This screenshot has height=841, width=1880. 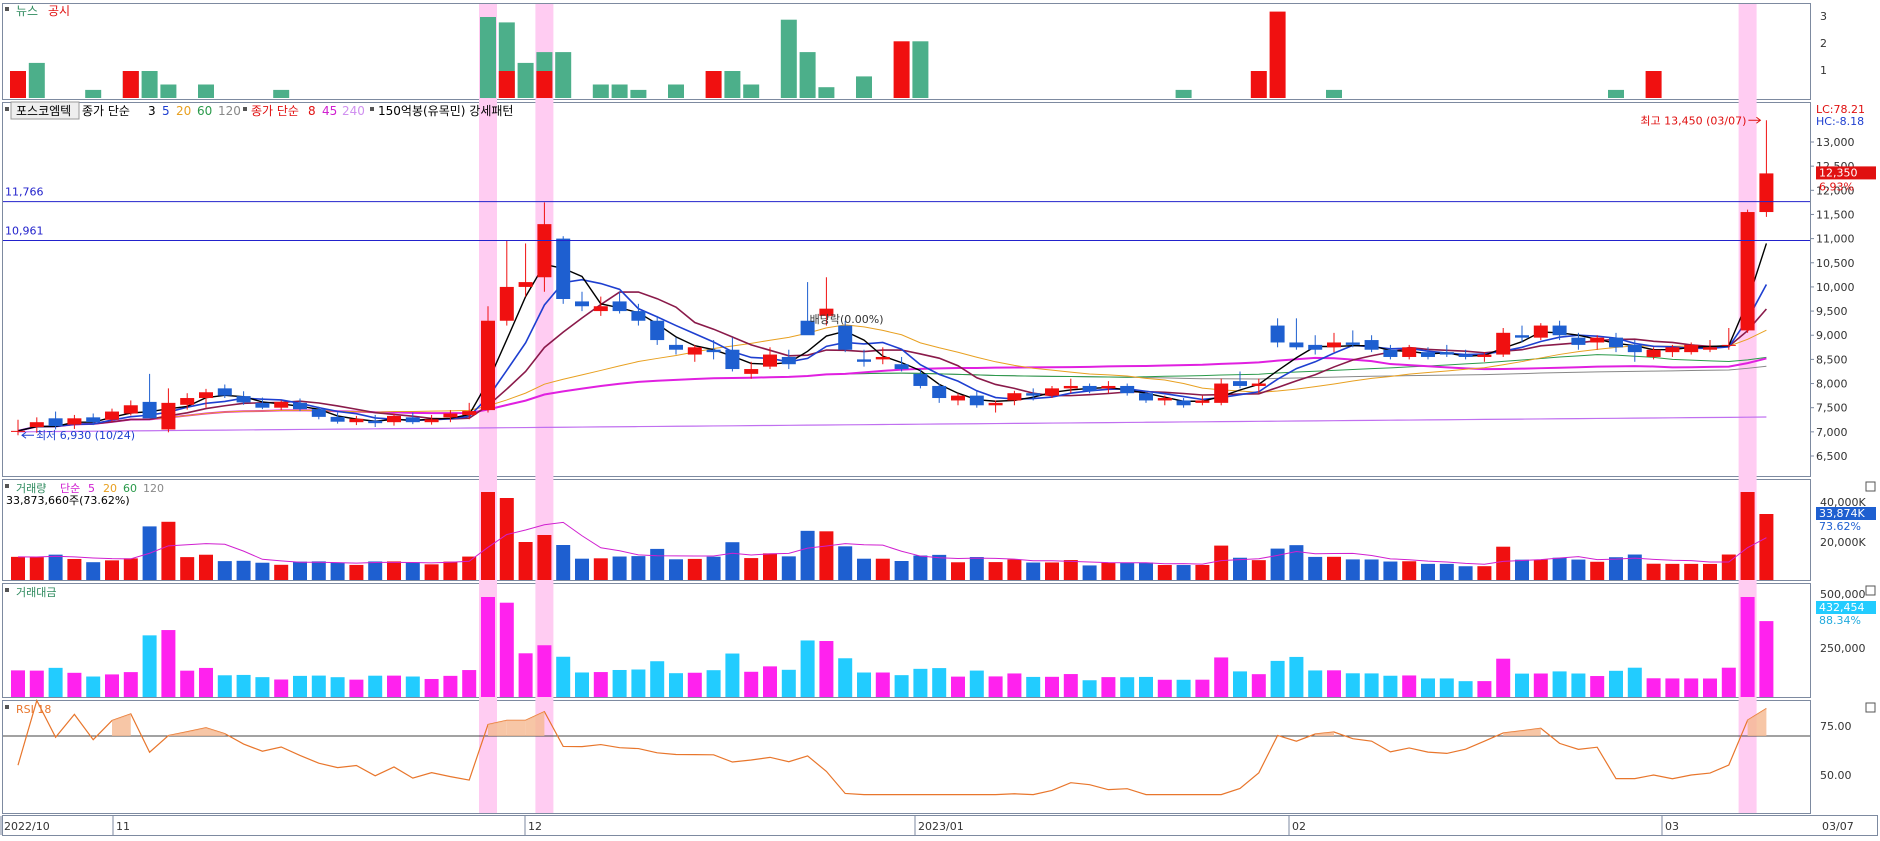 What do you see at coordinates (892, 536) in the screenshot?
I see `volume-bars` at bounding box center [892, 536].